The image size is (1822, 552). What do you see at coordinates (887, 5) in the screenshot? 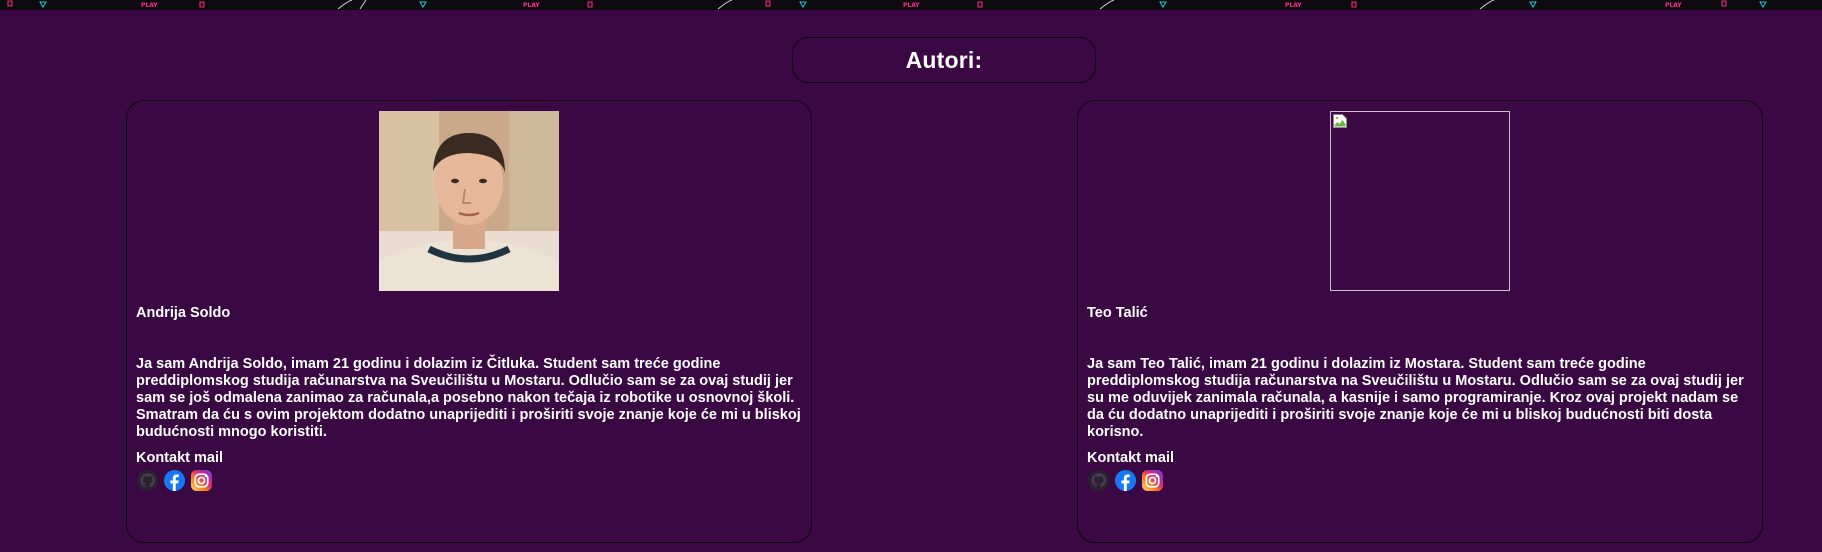
I see `banner-pattern: PLAY PLAY PLAY PLAY PLAY` at bounding box center [887, 5].